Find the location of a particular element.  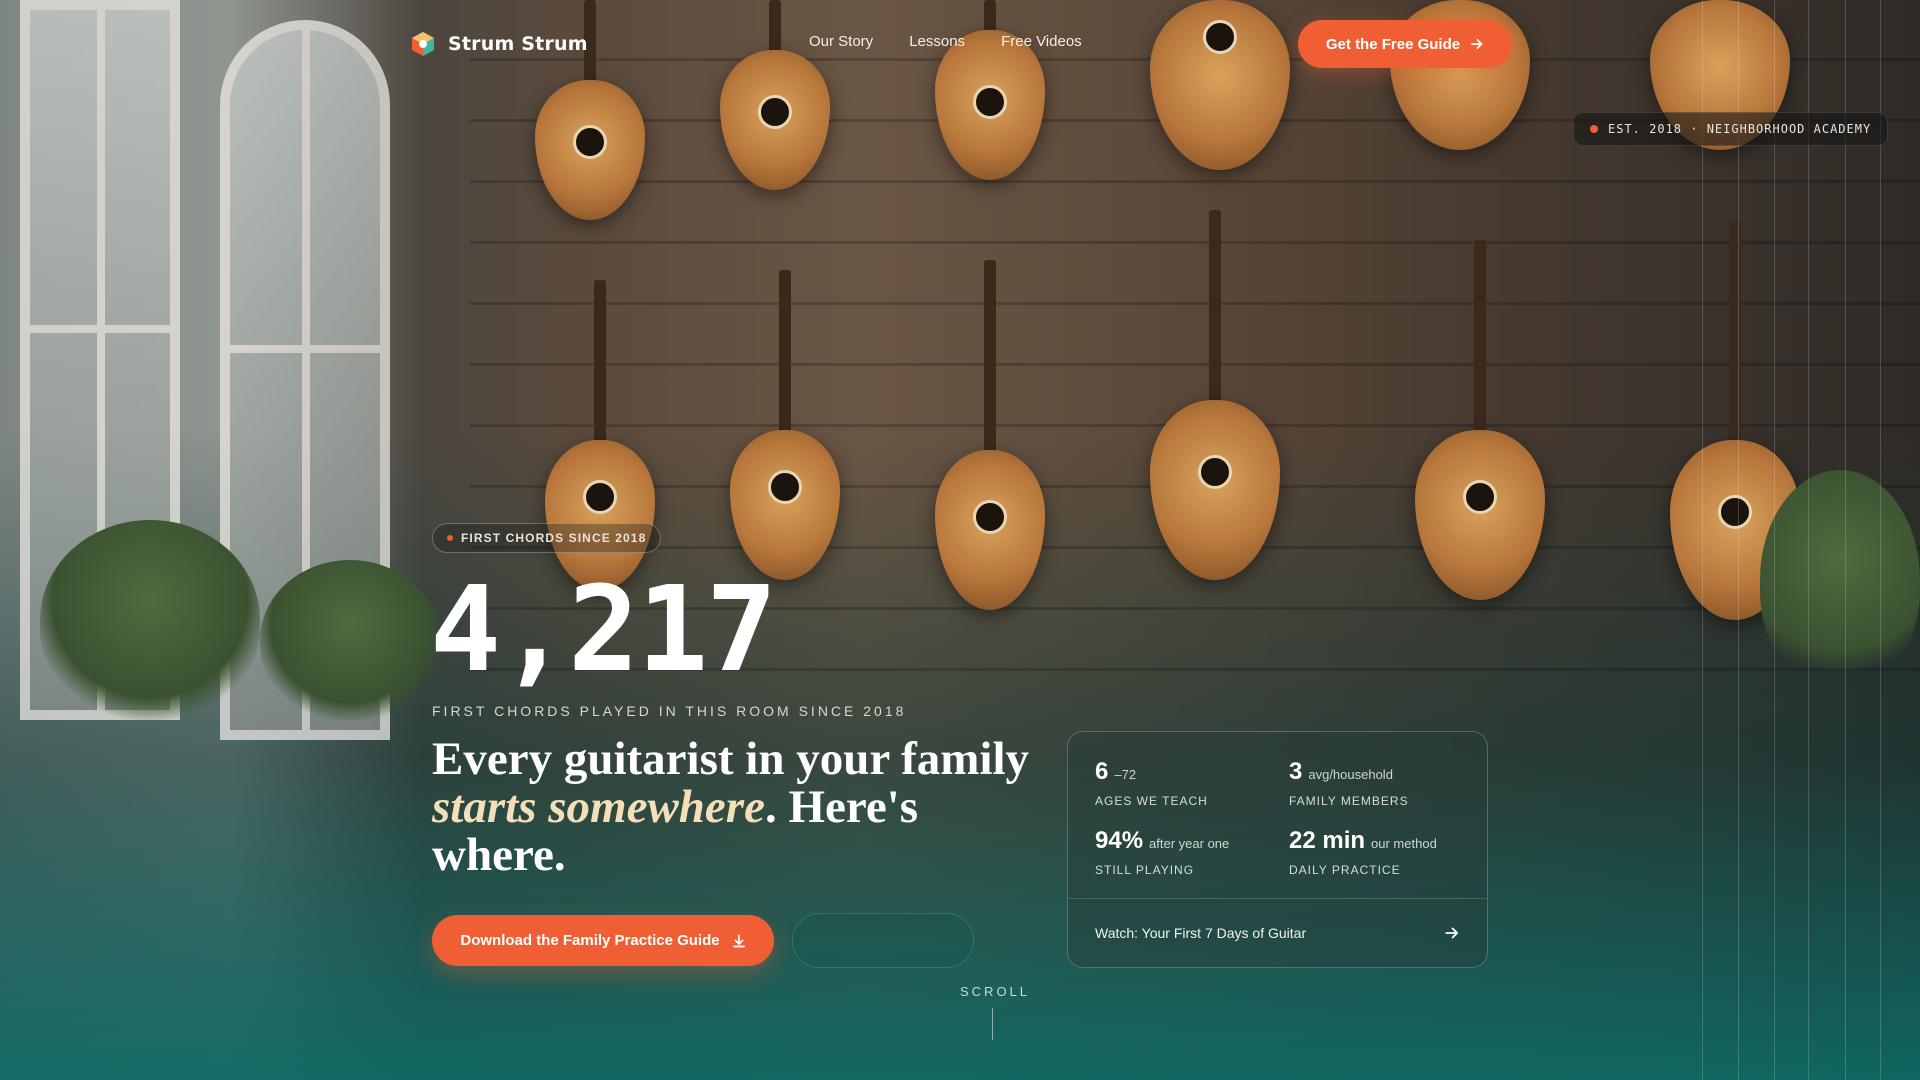

stat-sub: –72 is located at coordinates (1125, 774).